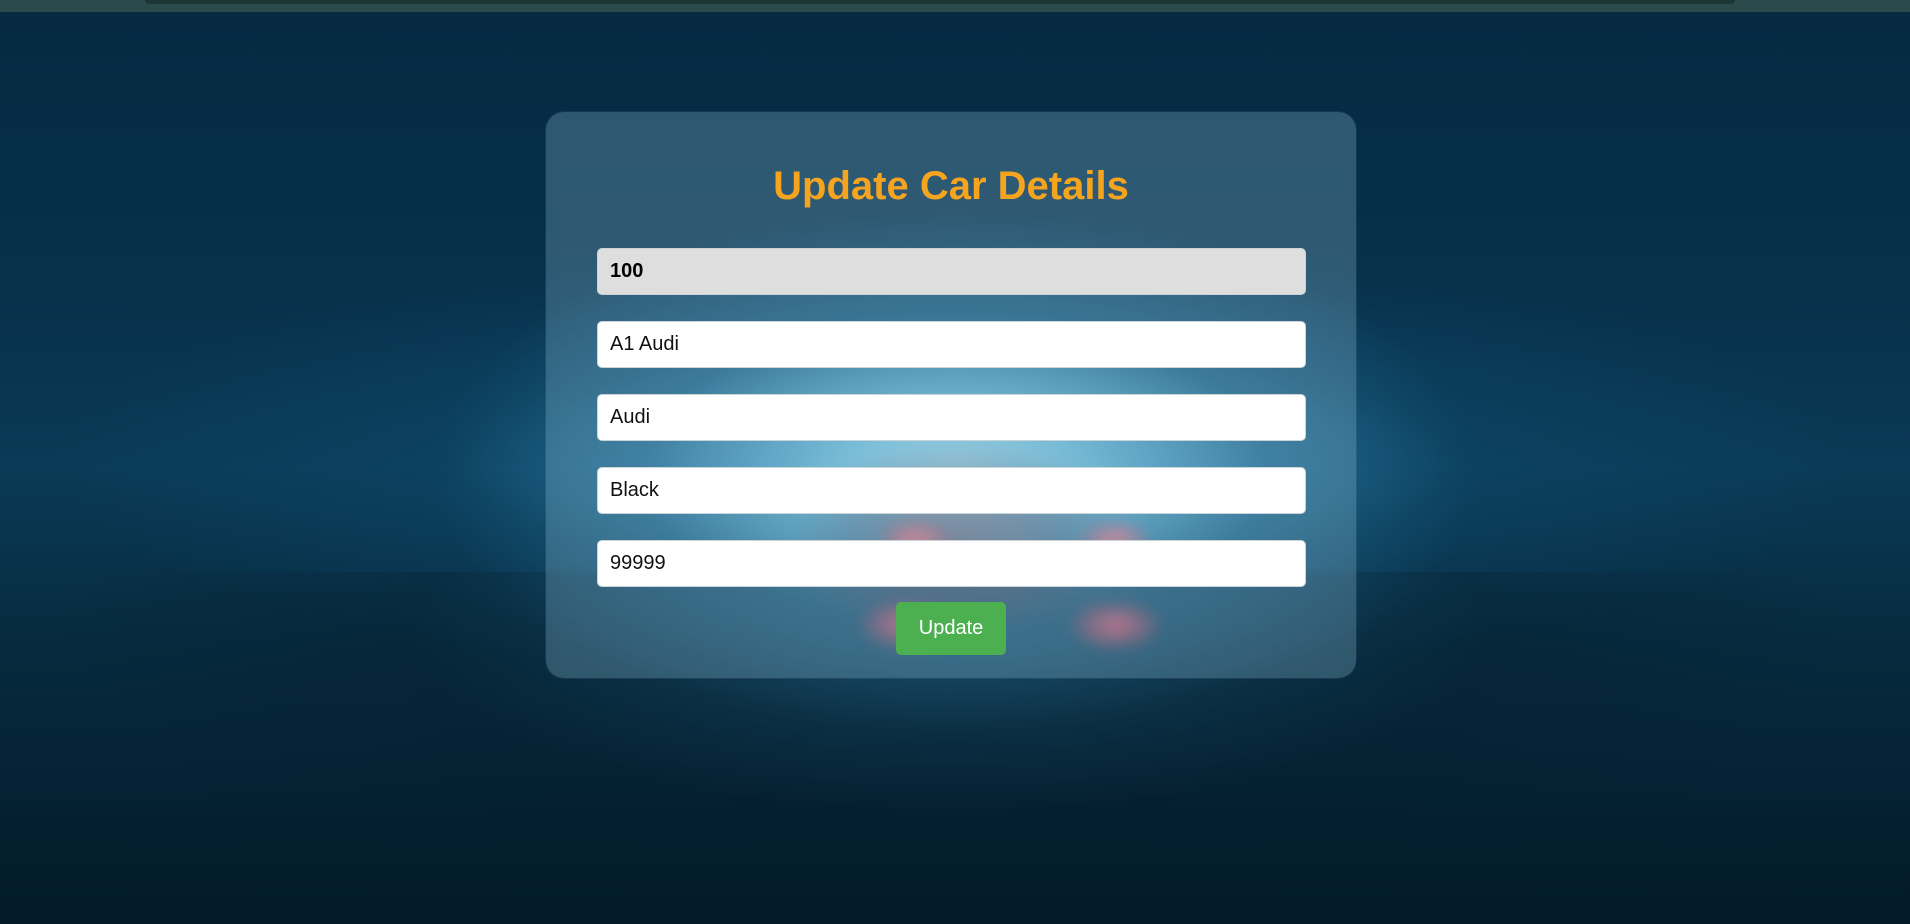 The height and width of the screenshot is (924, 1910). Describe the element at coordinates (951, 628) in the screenshot. I see `update-button: Update` at that location.